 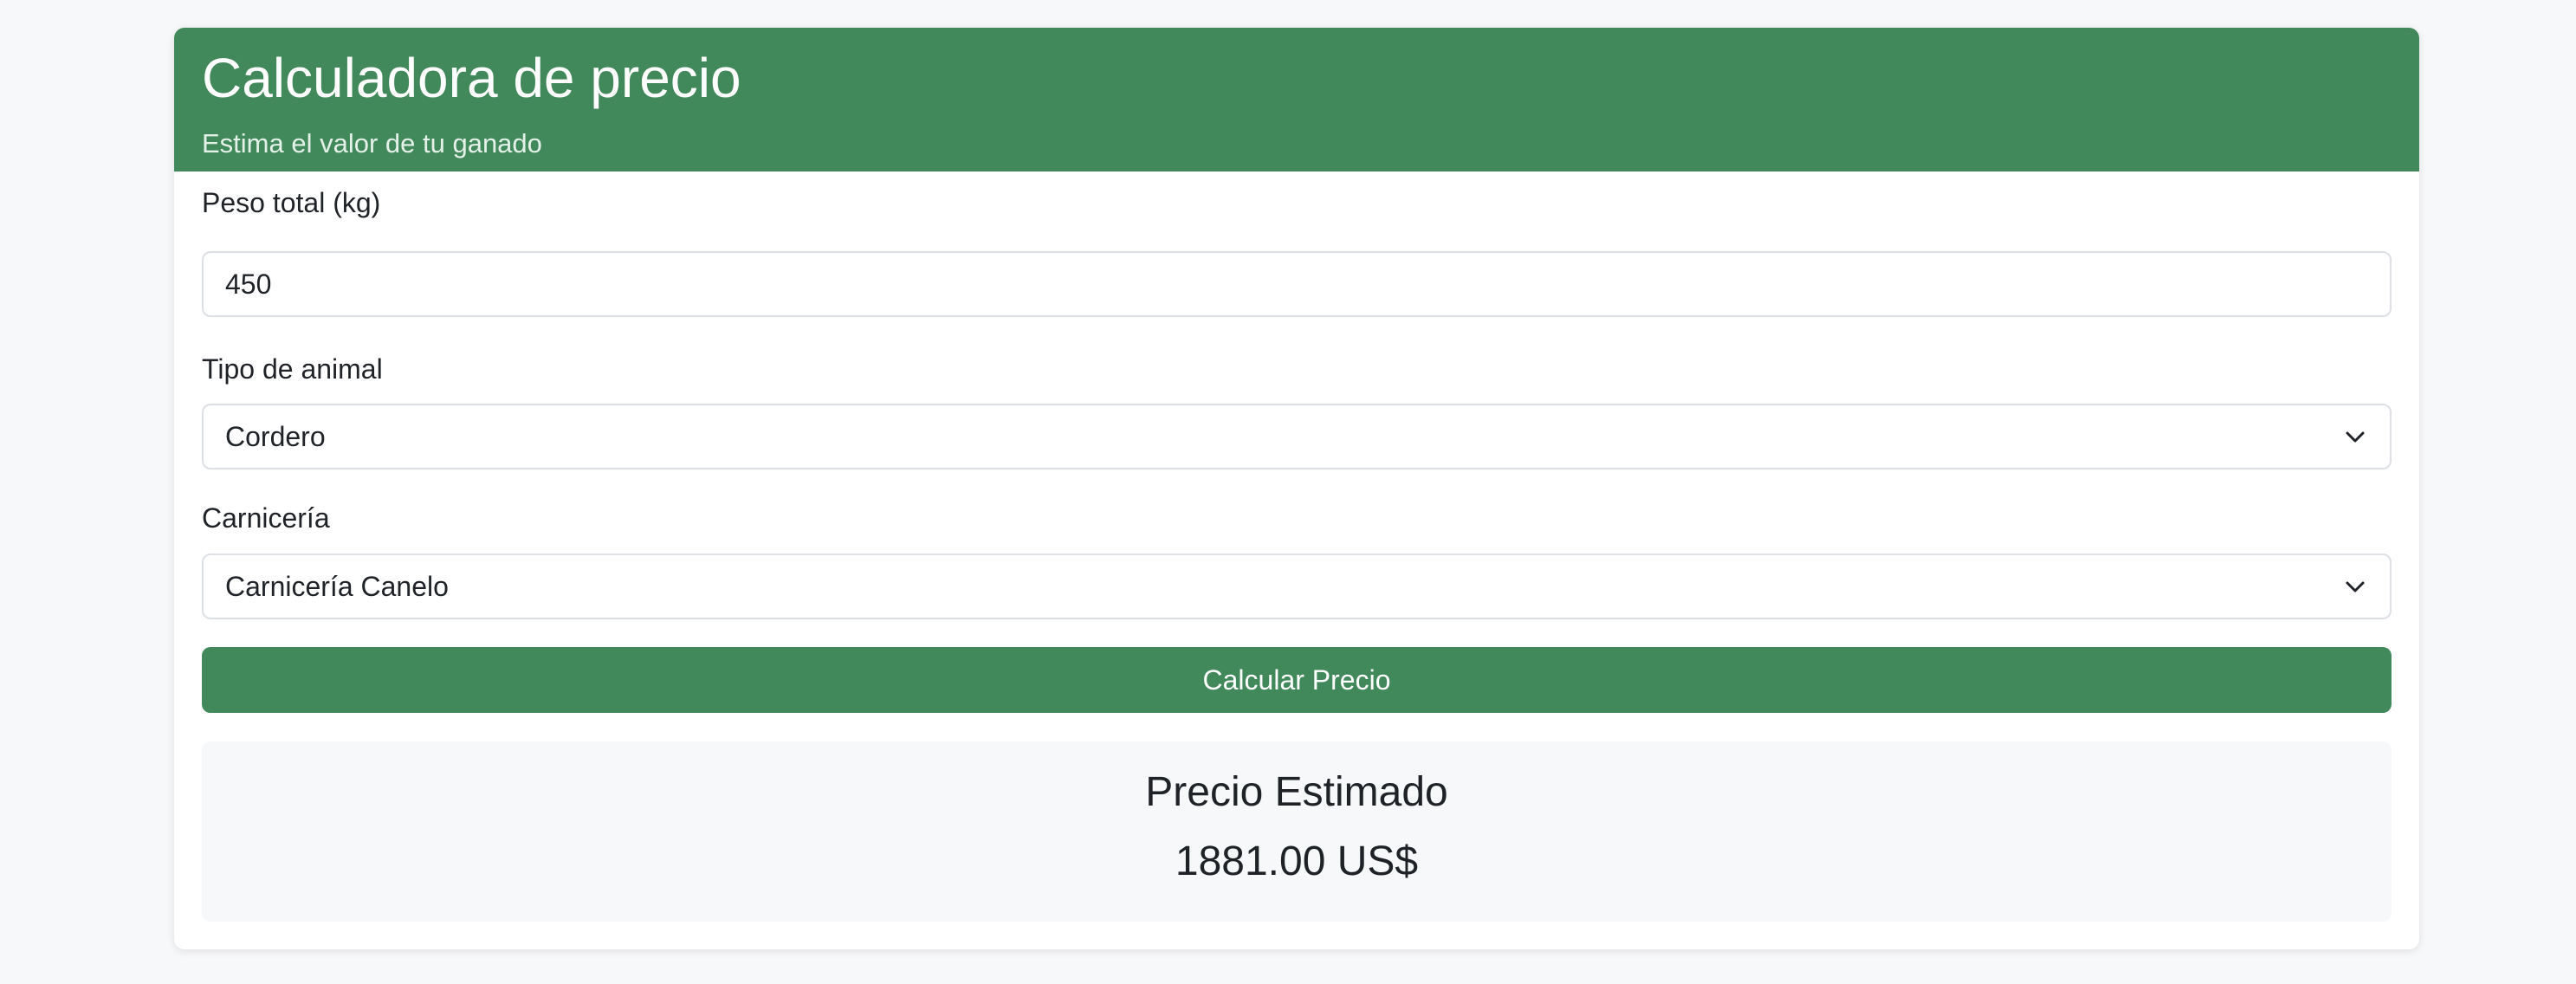 What do you see at coordinates (291, 202) in the screenshot?
I see `weight-label: Peso total (kg)` at bounding box center [291, 202].